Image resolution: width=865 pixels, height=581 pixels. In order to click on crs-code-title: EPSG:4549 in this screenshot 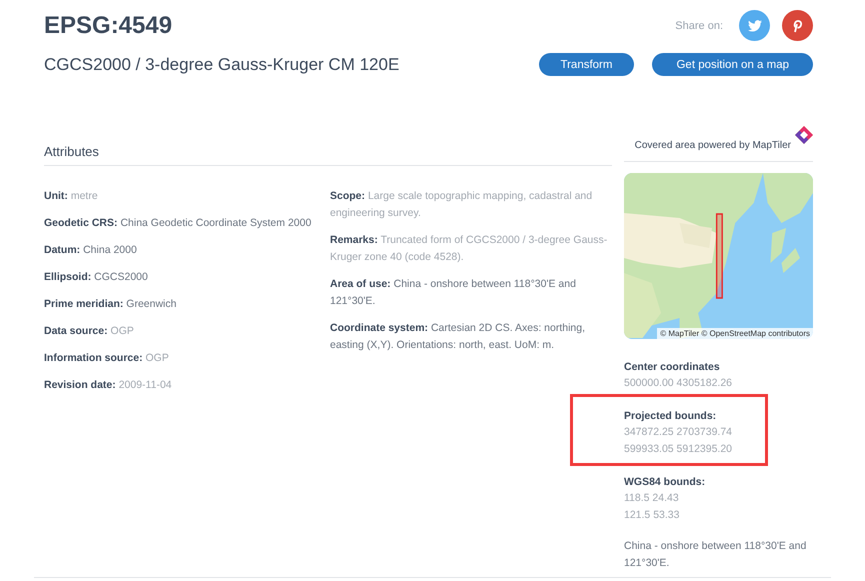, I will do `click(108, 26)`.